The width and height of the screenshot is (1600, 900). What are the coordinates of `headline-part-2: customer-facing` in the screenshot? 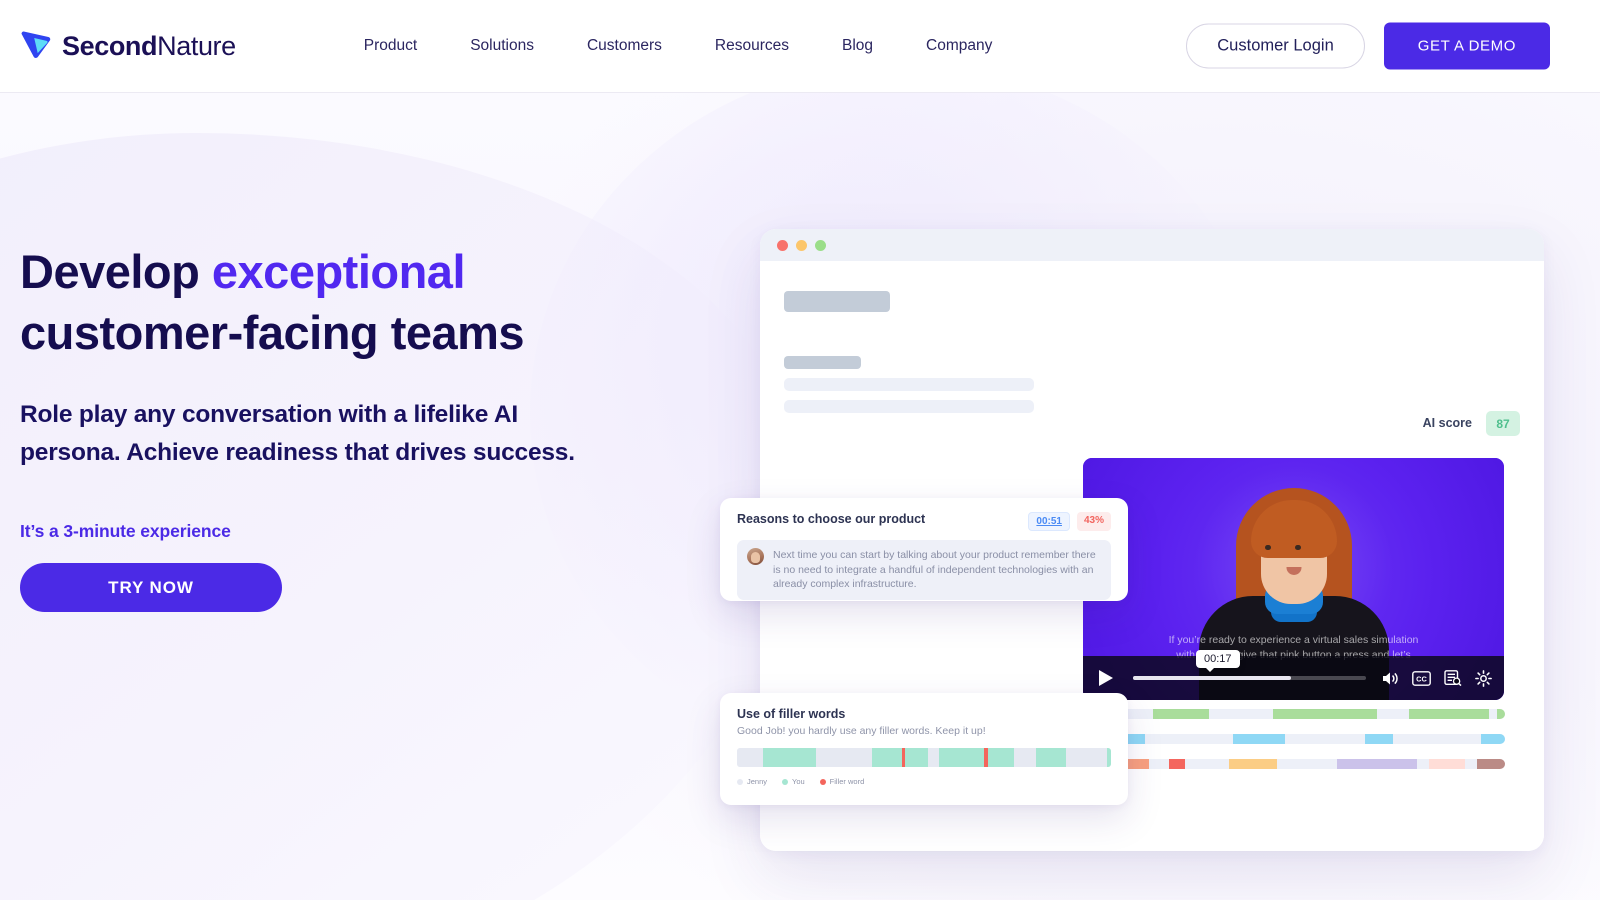 It's located at (199, 332).